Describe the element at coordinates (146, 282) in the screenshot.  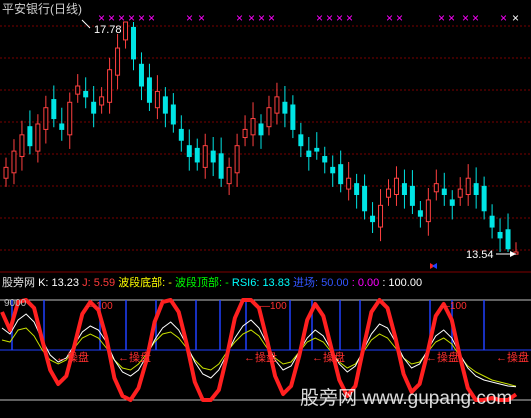
I see `indicator-value-2: 波段底部: -` at that location.